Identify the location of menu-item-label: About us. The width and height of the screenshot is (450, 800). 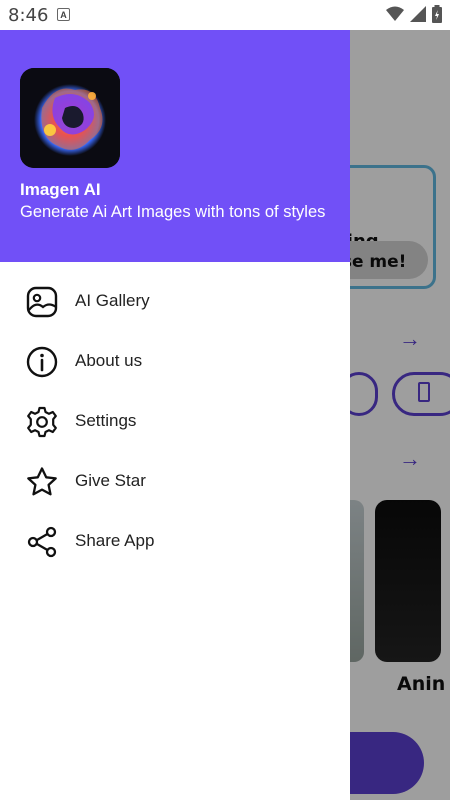
(109, 360).